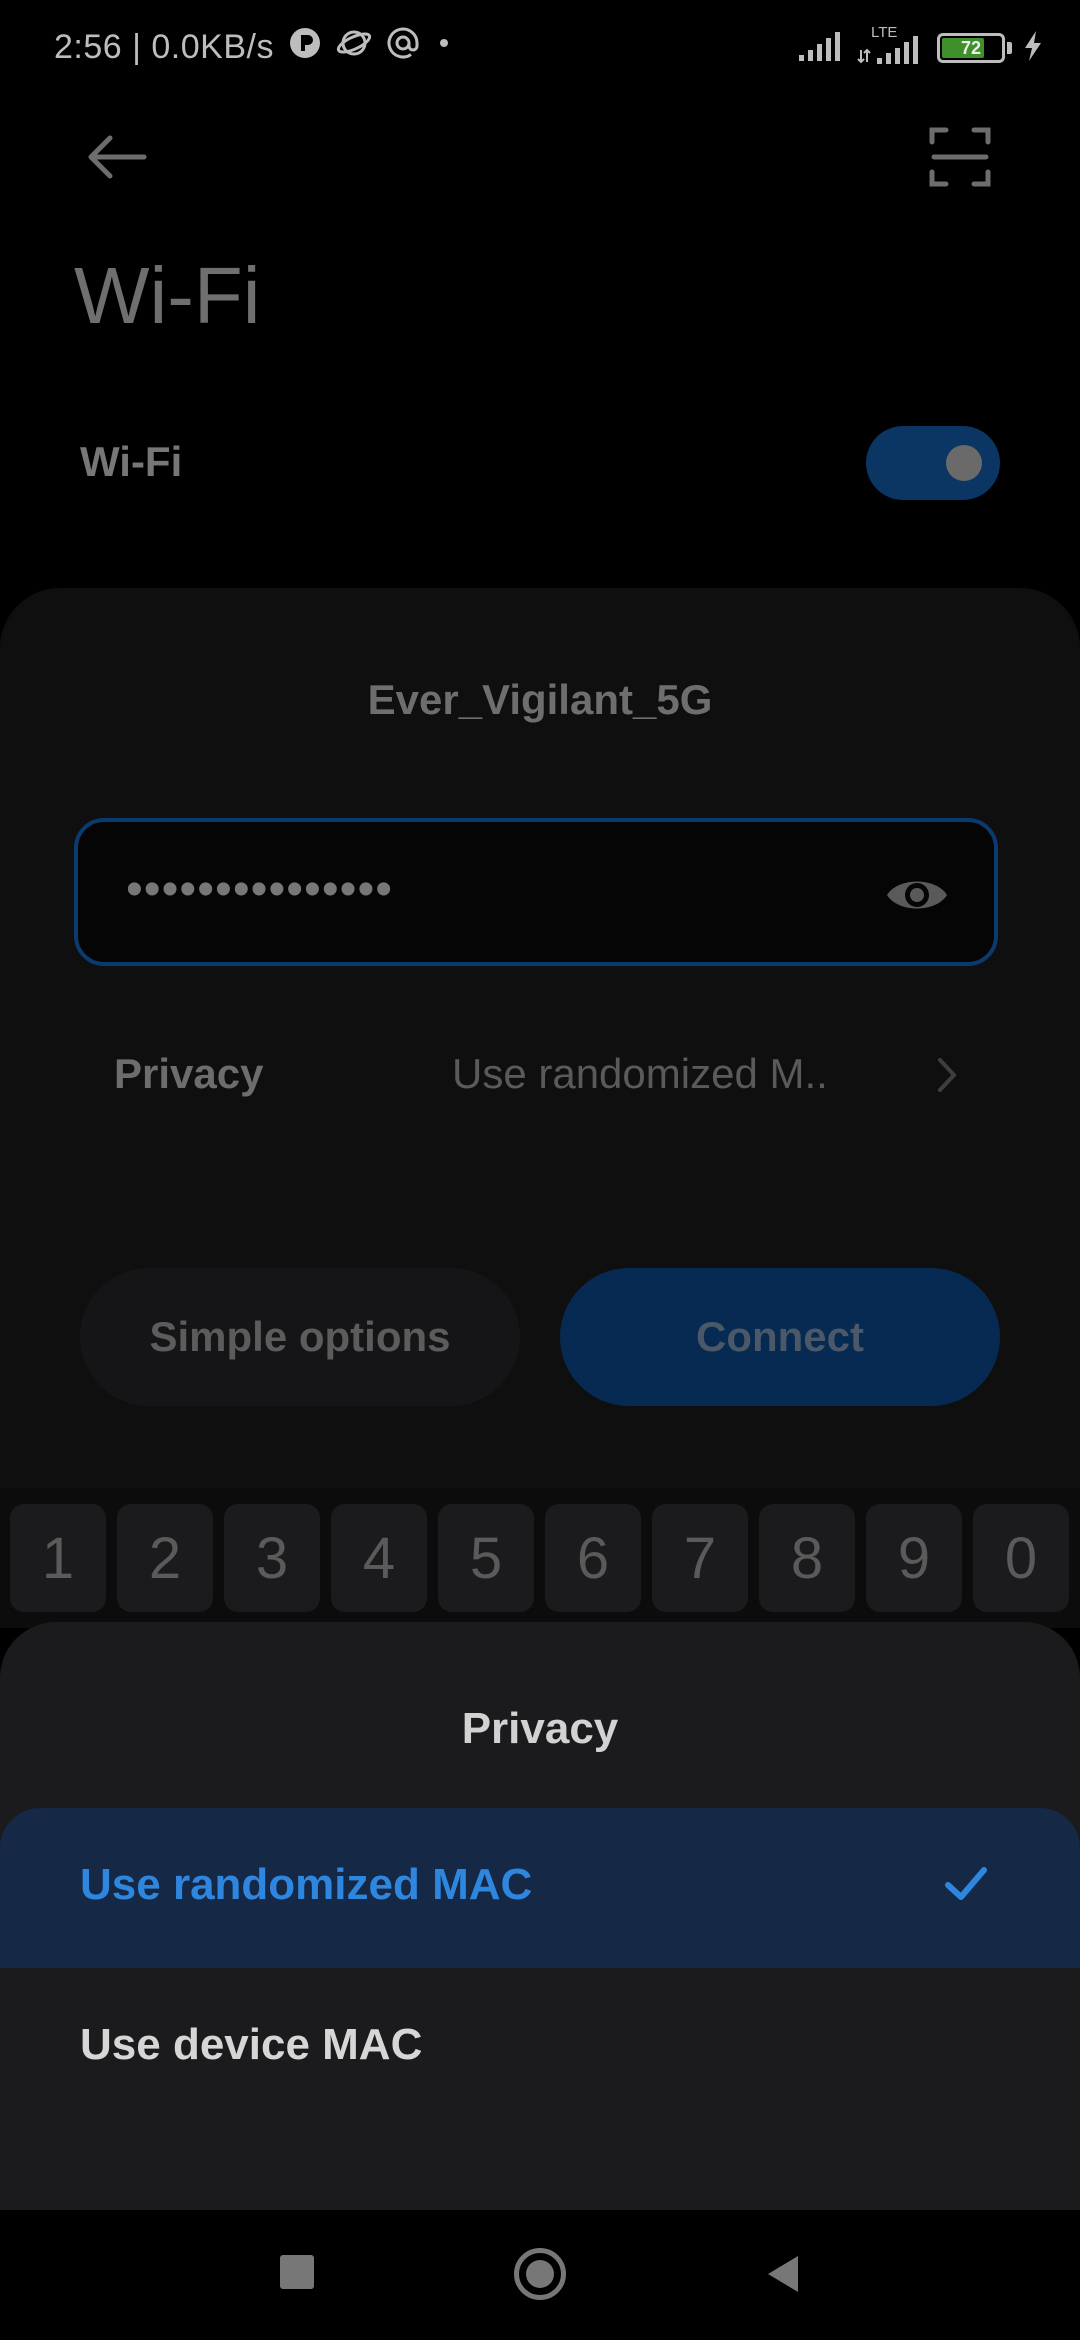  What do you see at coordinates (164, 47) in the screenshot?
I see `status-time: 2:56 | 0.0KB/s` at bounding box center [164, 47].